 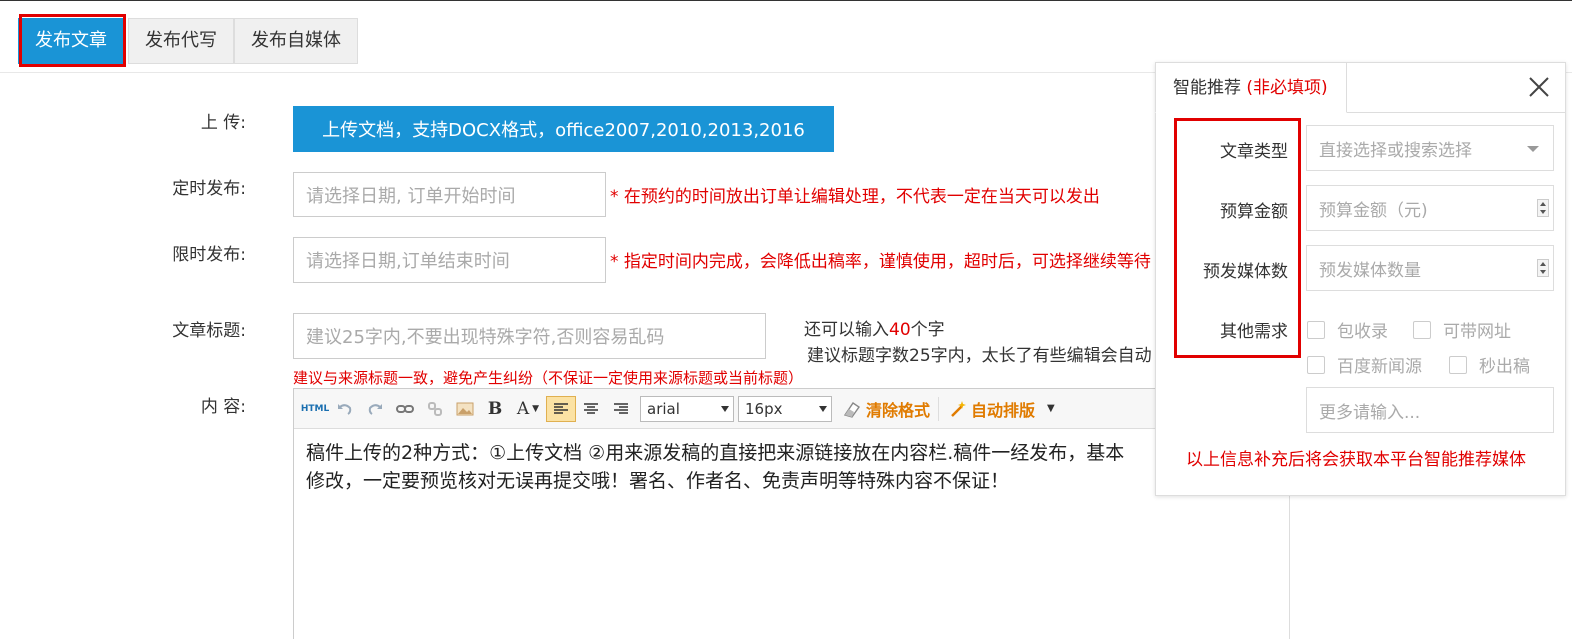 I want to click on counter-suffix: 个字, so click(x=927, y=330).